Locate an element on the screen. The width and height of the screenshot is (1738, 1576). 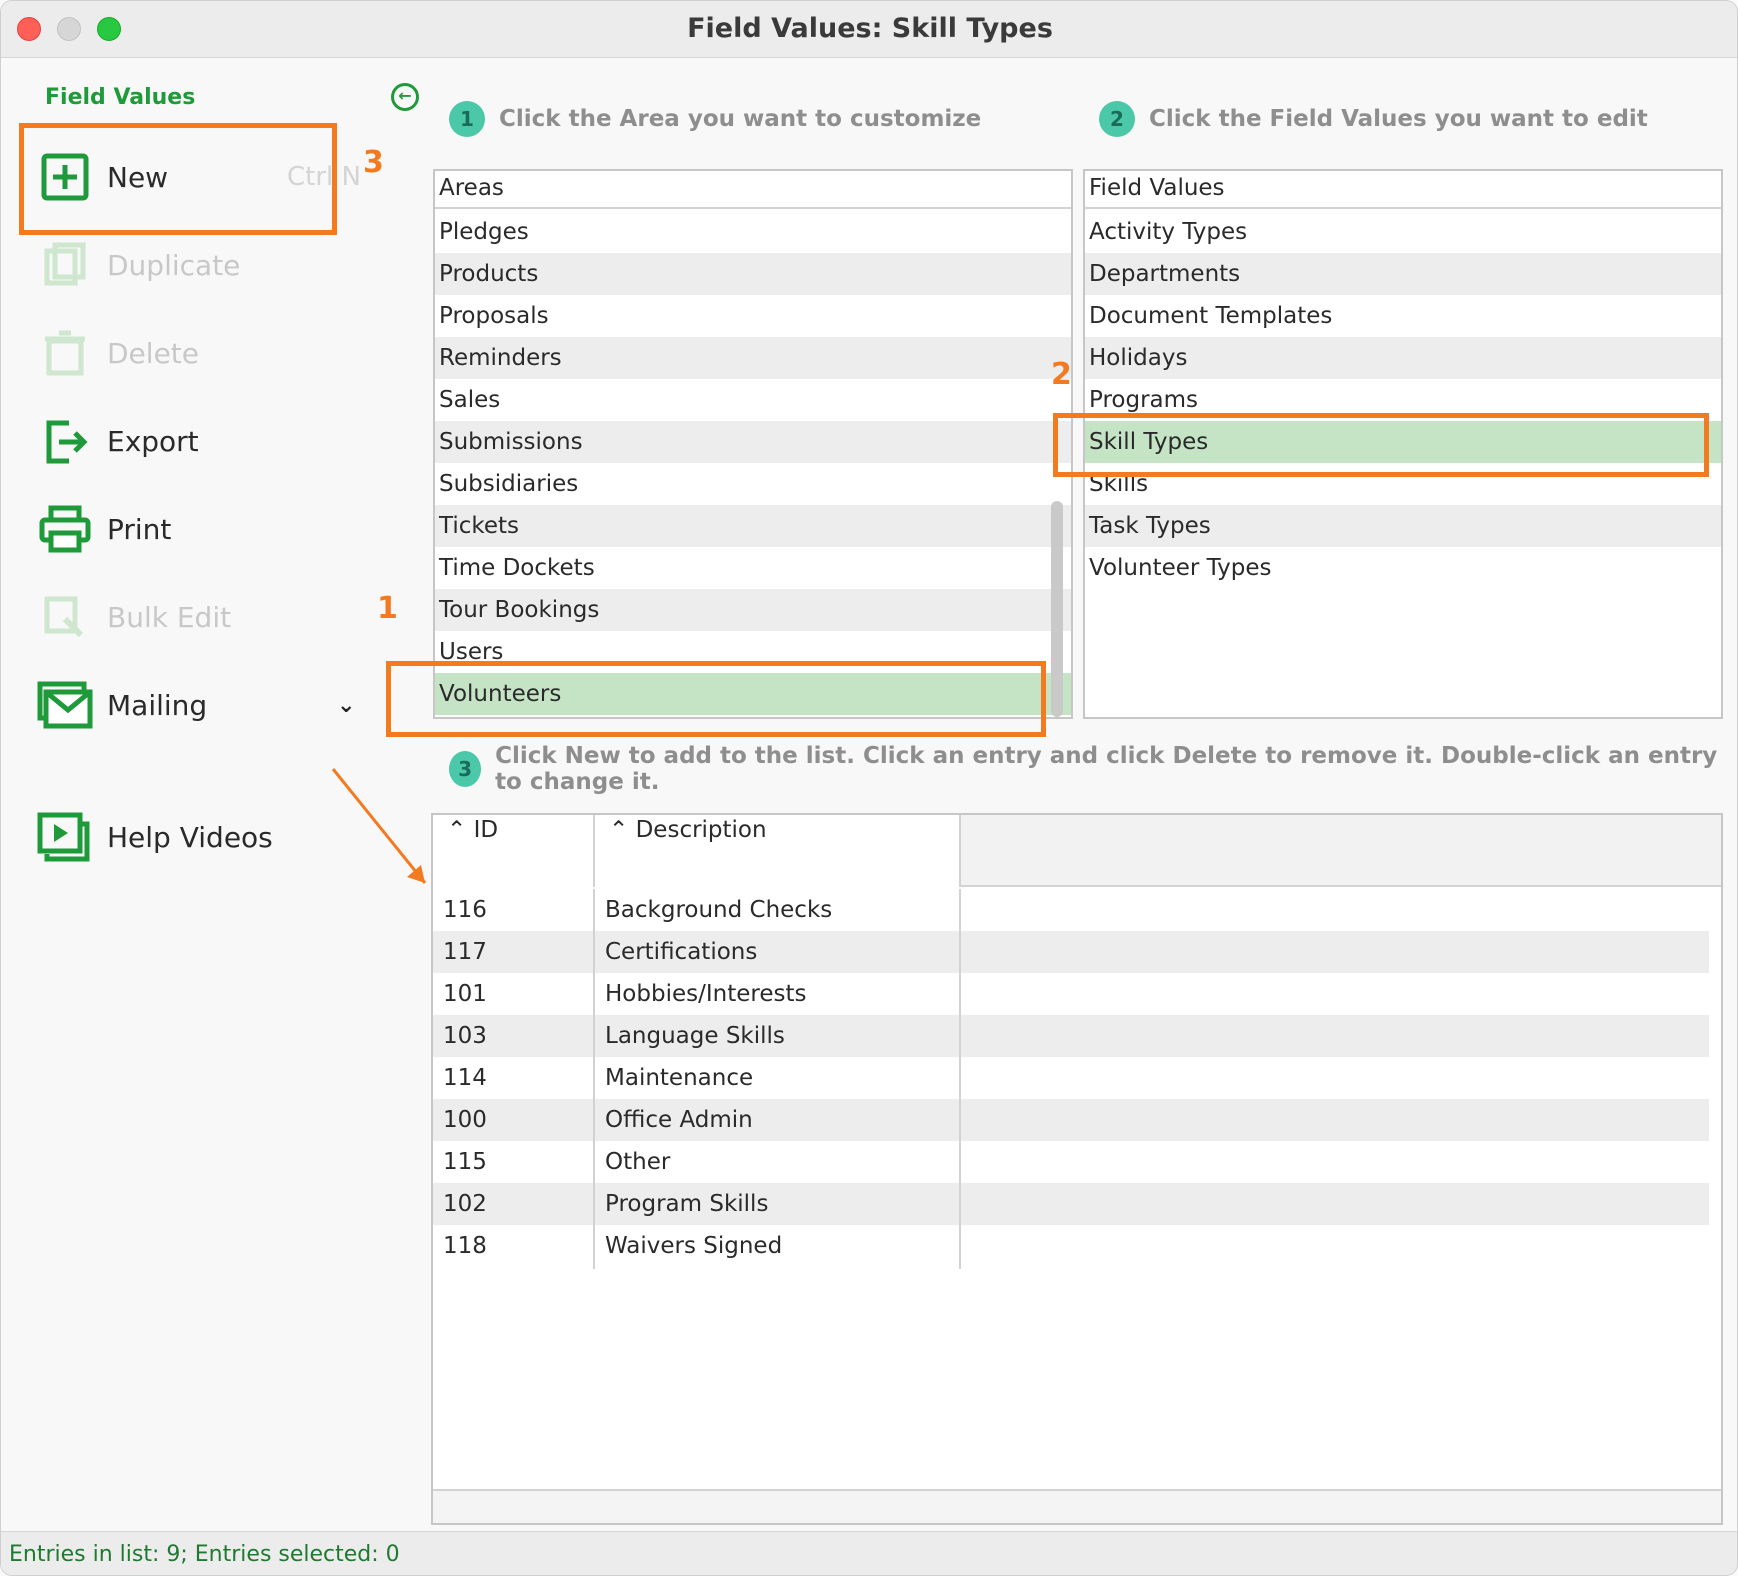
help-videos-label: Help Videos is located at coordinates (190, 837).